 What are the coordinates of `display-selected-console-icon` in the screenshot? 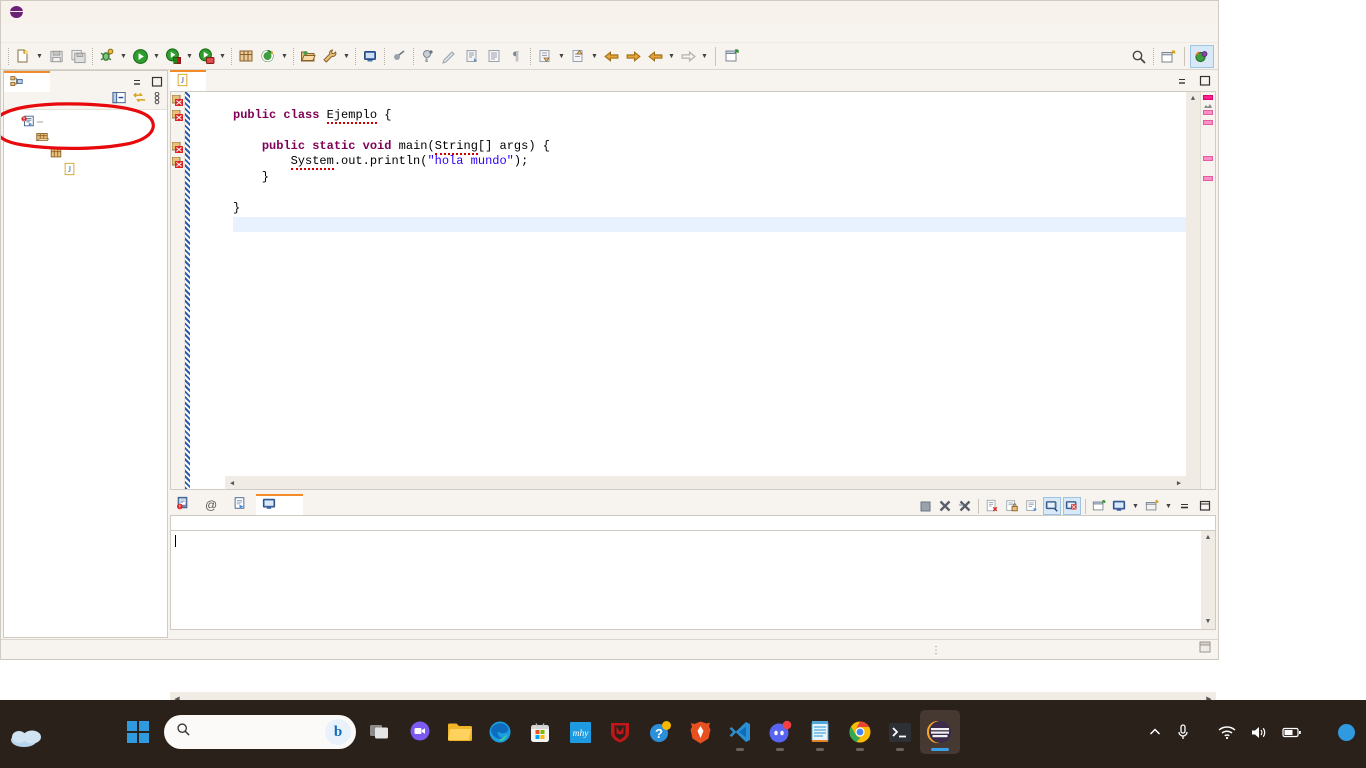 It's located at (1119, 506).